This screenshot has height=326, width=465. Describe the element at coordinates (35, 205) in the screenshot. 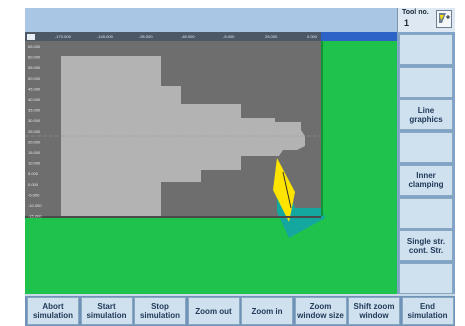

I see `y-tick-label: -10.000` at that location.